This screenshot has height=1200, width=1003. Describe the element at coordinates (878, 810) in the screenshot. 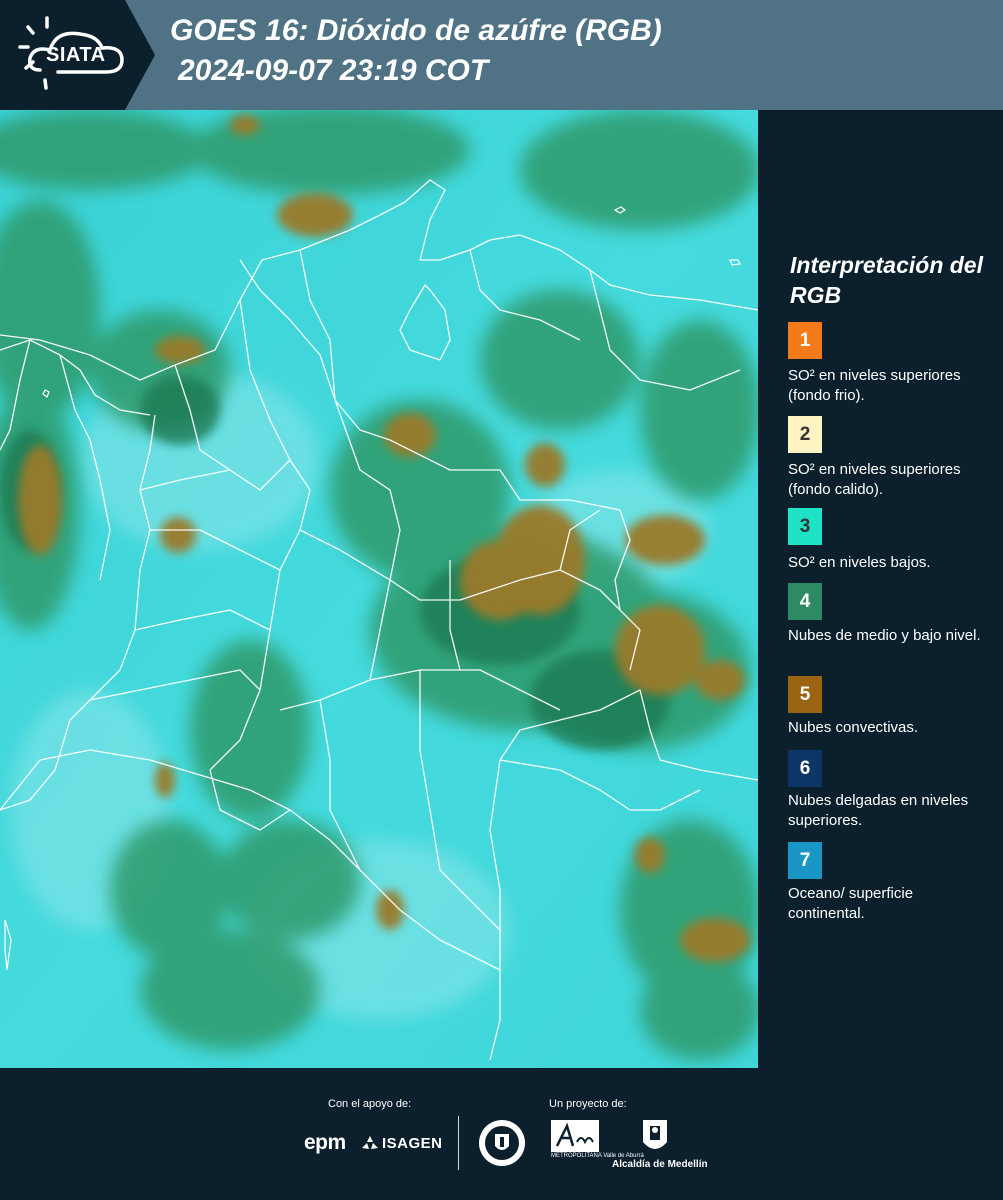

I see `legend-desc-6: Nubes delgadas en niveles superiores.` at that location.